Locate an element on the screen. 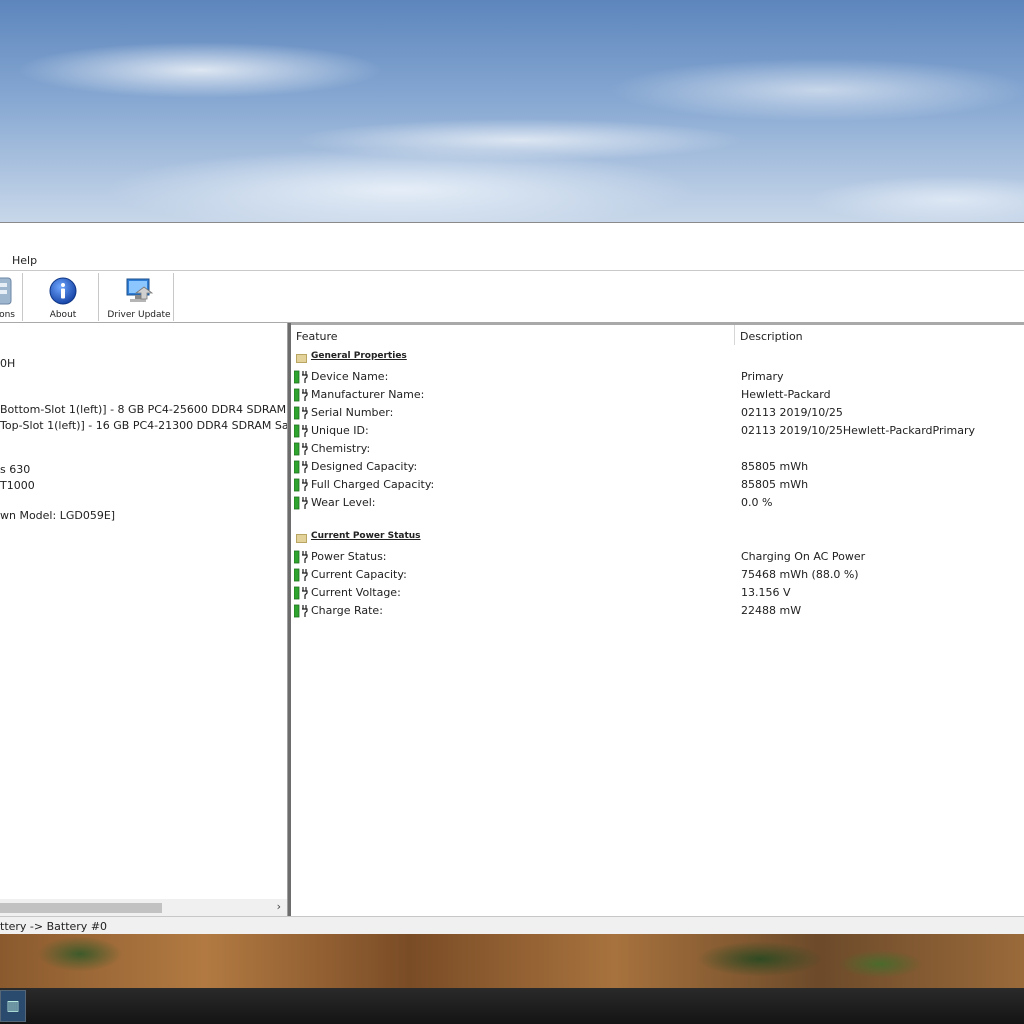  horizontal-scrollbar: › is located at coordinates (143, 907).